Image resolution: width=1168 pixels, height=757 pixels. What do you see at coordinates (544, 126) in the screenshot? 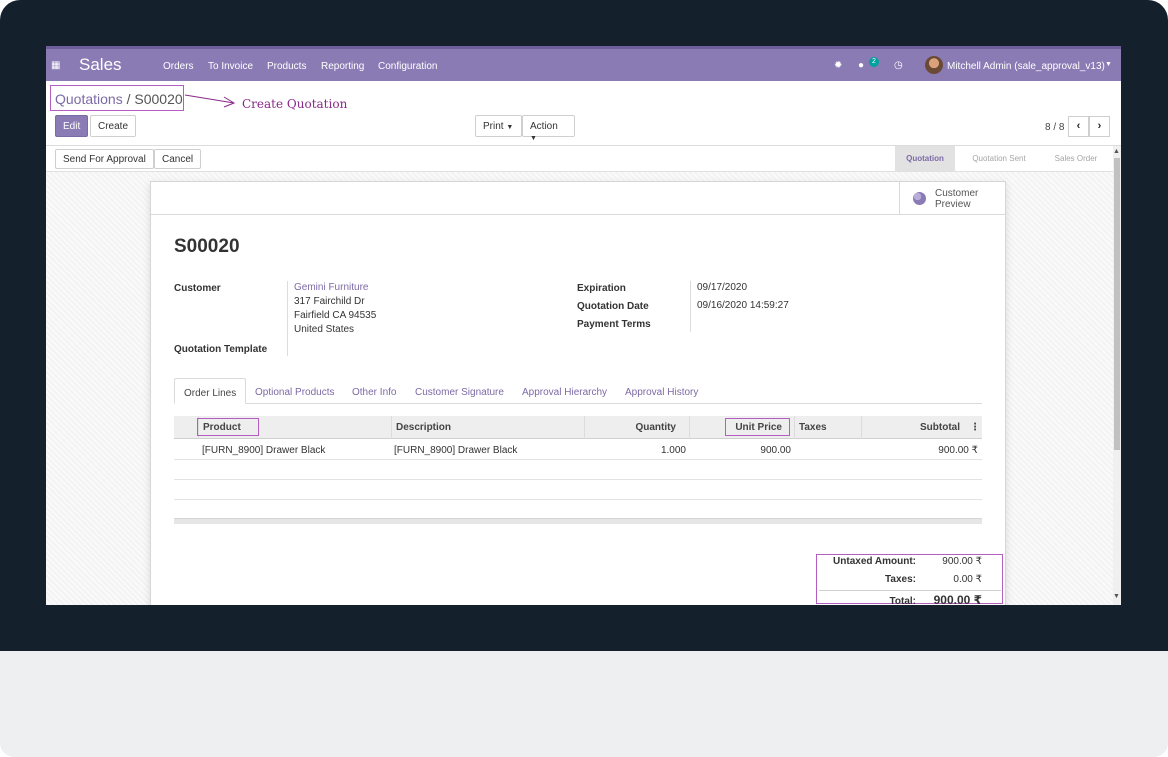
I see `action-label: Action` at bounding box center [544, 126].